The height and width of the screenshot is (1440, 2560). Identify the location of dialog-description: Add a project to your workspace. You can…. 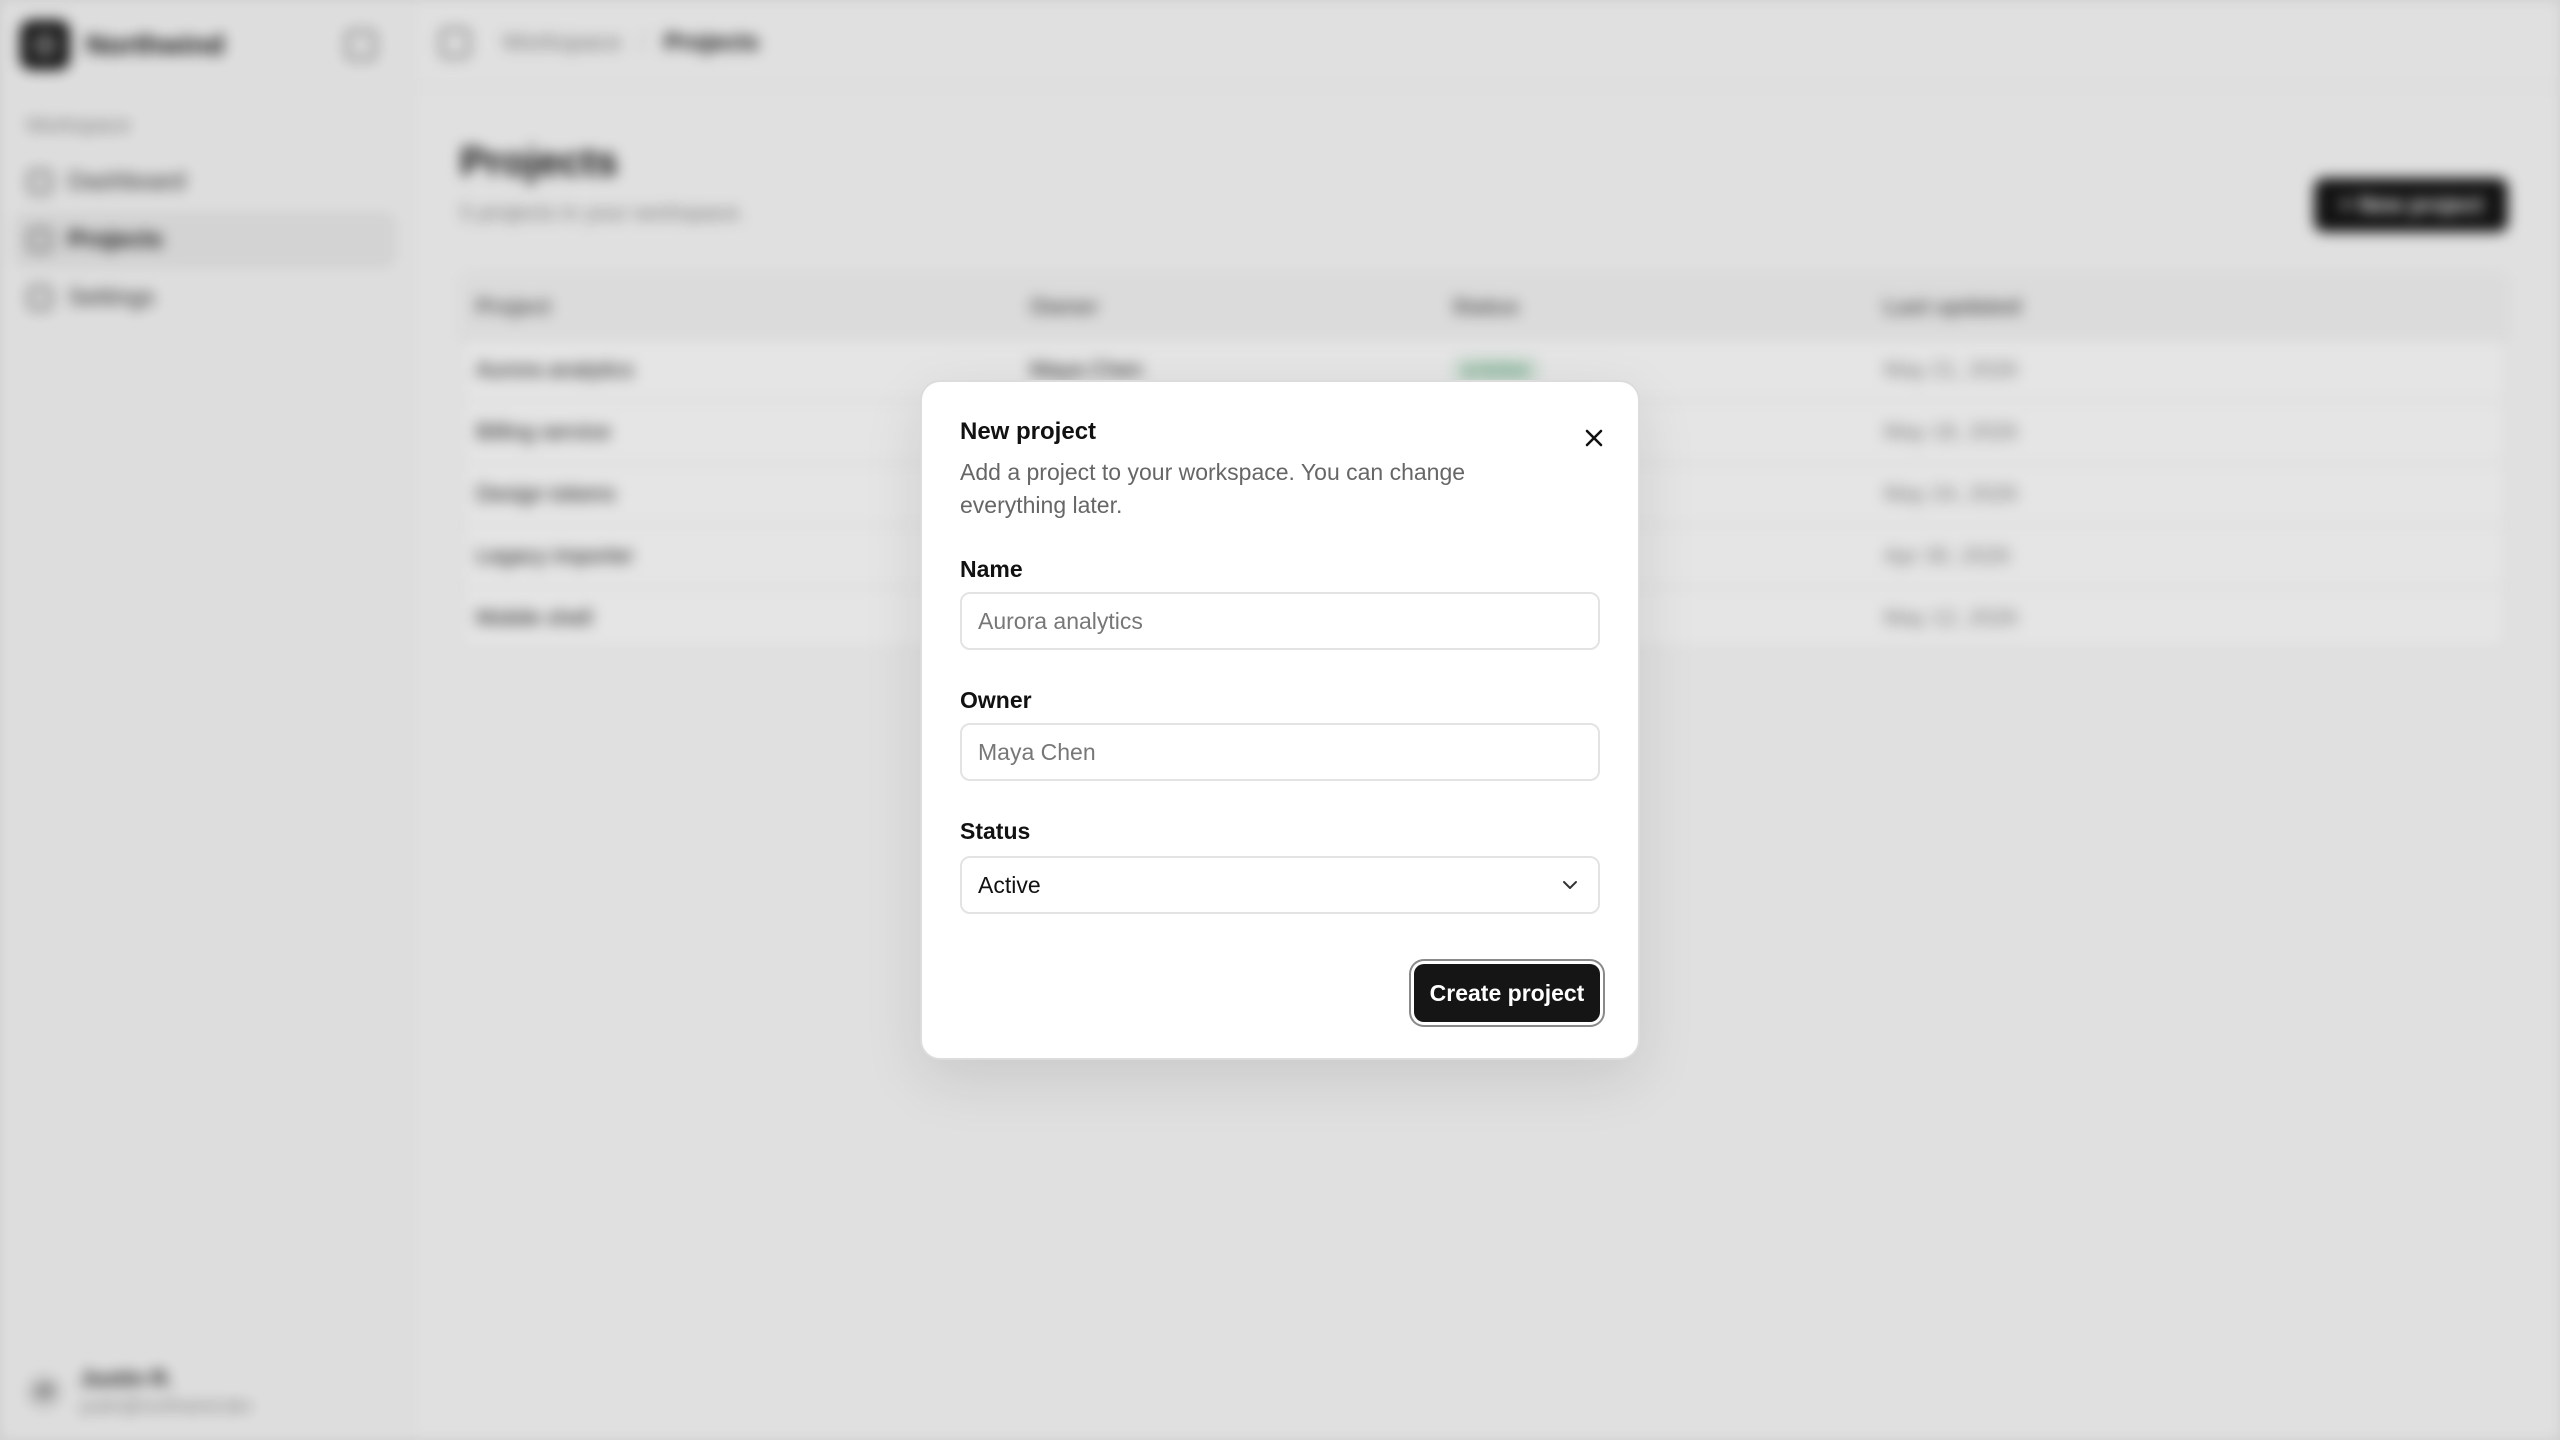
(1213, 488).